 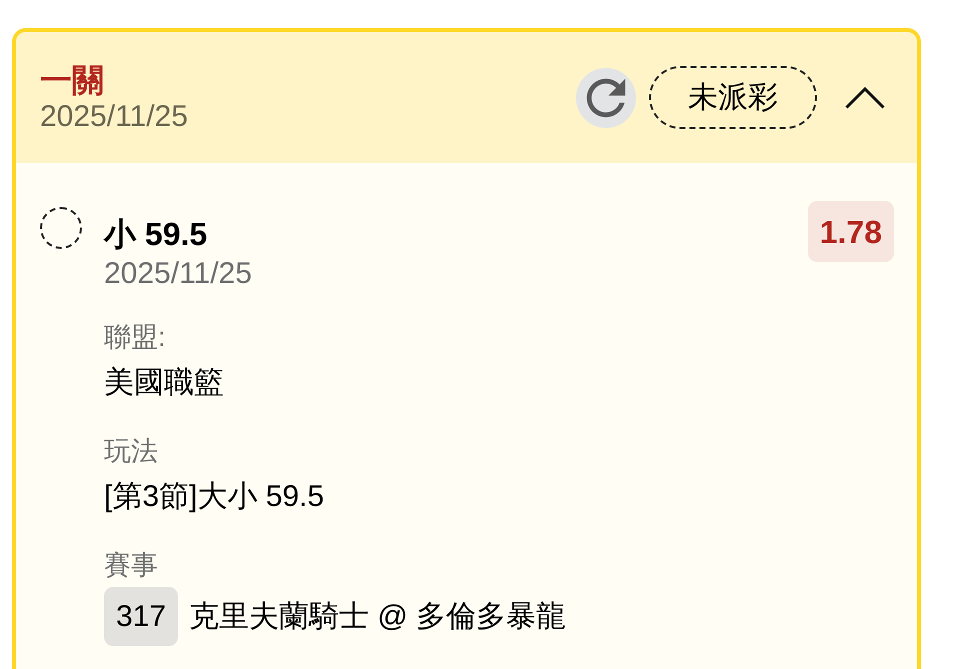 I want to click on selection-radio, so click(x=61, y=228).